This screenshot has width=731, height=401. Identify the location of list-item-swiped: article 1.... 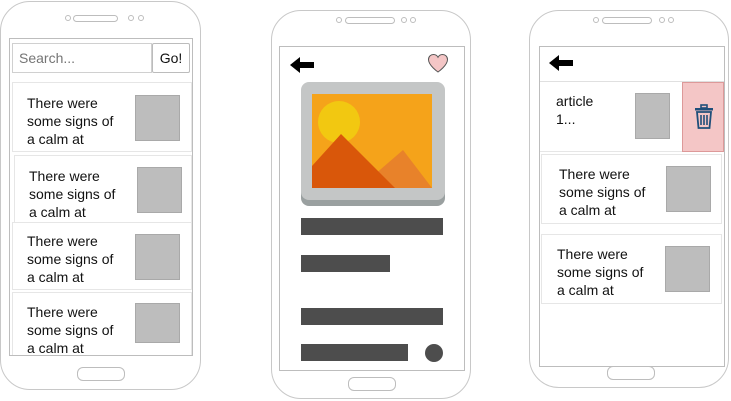
(611, 117).